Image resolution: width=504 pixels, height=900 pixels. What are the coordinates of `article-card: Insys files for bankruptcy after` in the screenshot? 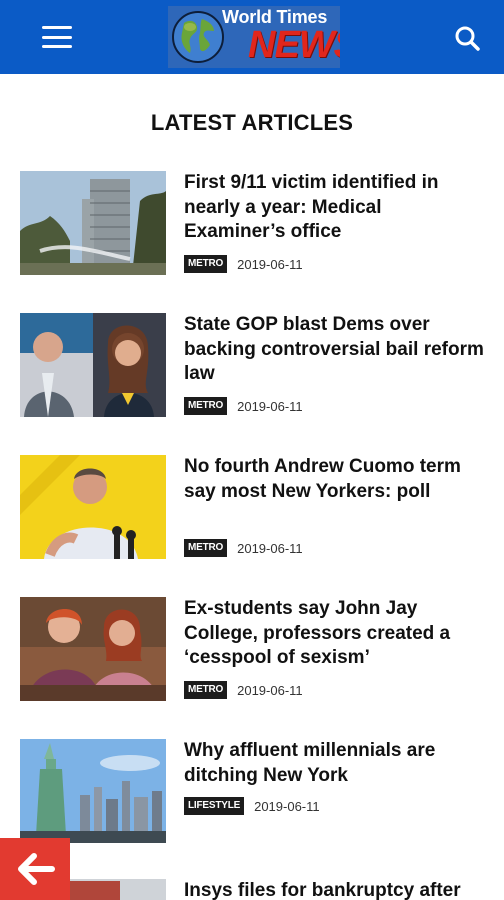 It's located at (255, 889).